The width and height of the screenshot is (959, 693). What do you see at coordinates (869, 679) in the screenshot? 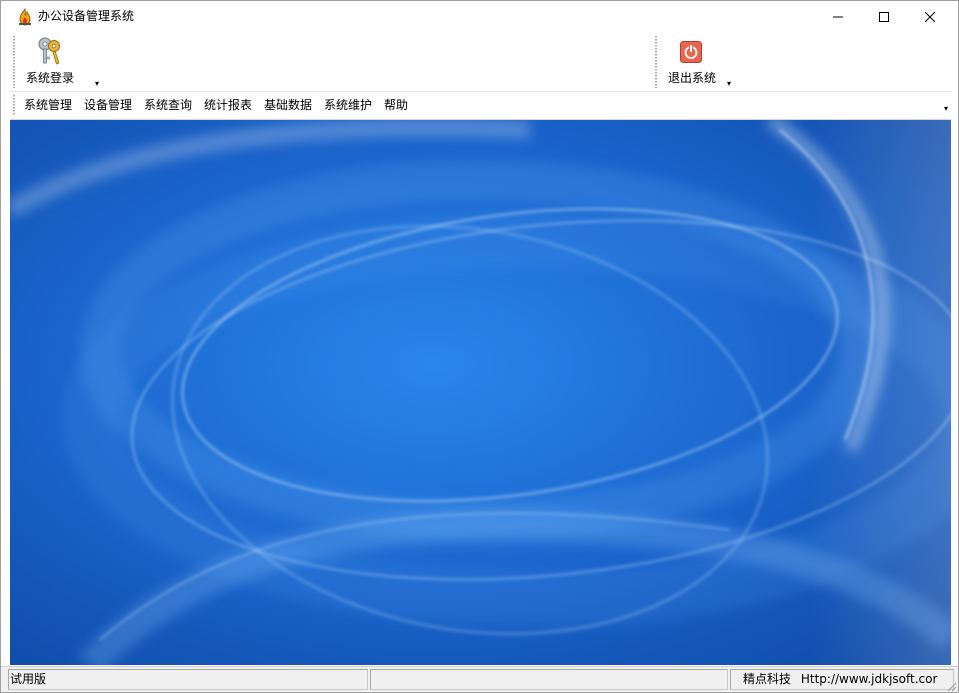
I see `status-company-url: Http://www.jdkjsoft.cor` at bounding box center [869, 679].